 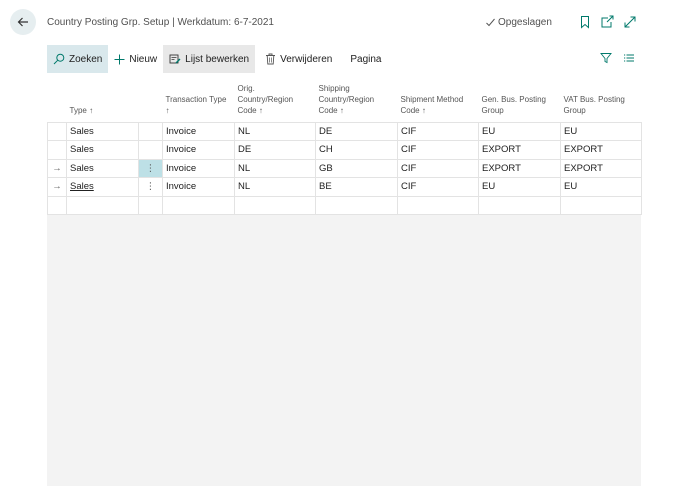 What do you see at coordinates (607, 22) in the screenshot?
I see `share-icon` at bounding box center [607, 22].